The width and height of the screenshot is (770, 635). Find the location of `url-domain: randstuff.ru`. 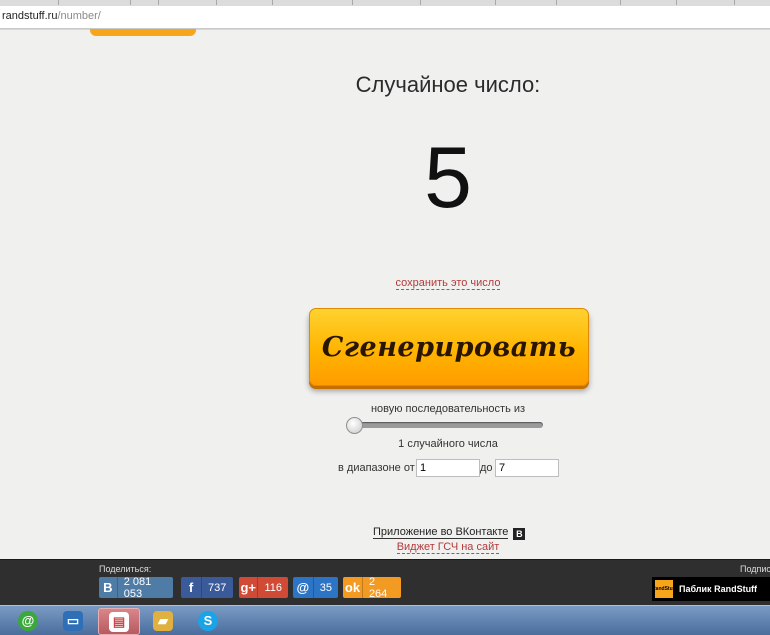

url-domain: randstuff.ru is located at coordinates (30, 16).